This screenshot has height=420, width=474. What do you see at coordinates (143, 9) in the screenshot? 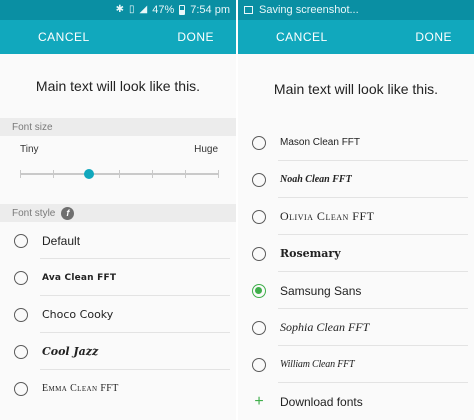
I see `signal-icon: ◢` at bounding box center [143, 9].